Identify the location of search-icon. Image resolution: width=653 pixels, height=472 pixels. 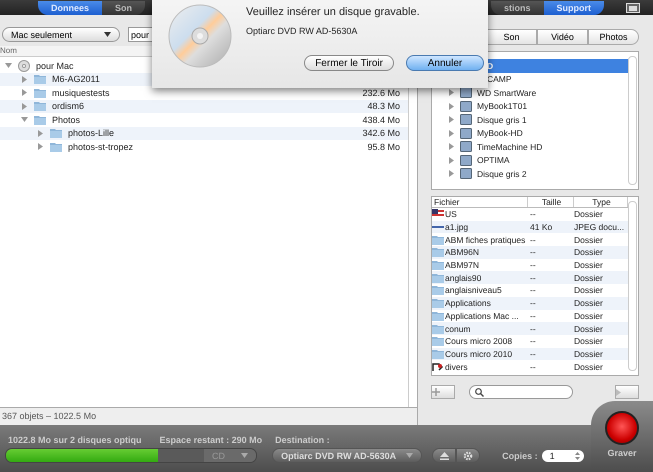
(479, 392).